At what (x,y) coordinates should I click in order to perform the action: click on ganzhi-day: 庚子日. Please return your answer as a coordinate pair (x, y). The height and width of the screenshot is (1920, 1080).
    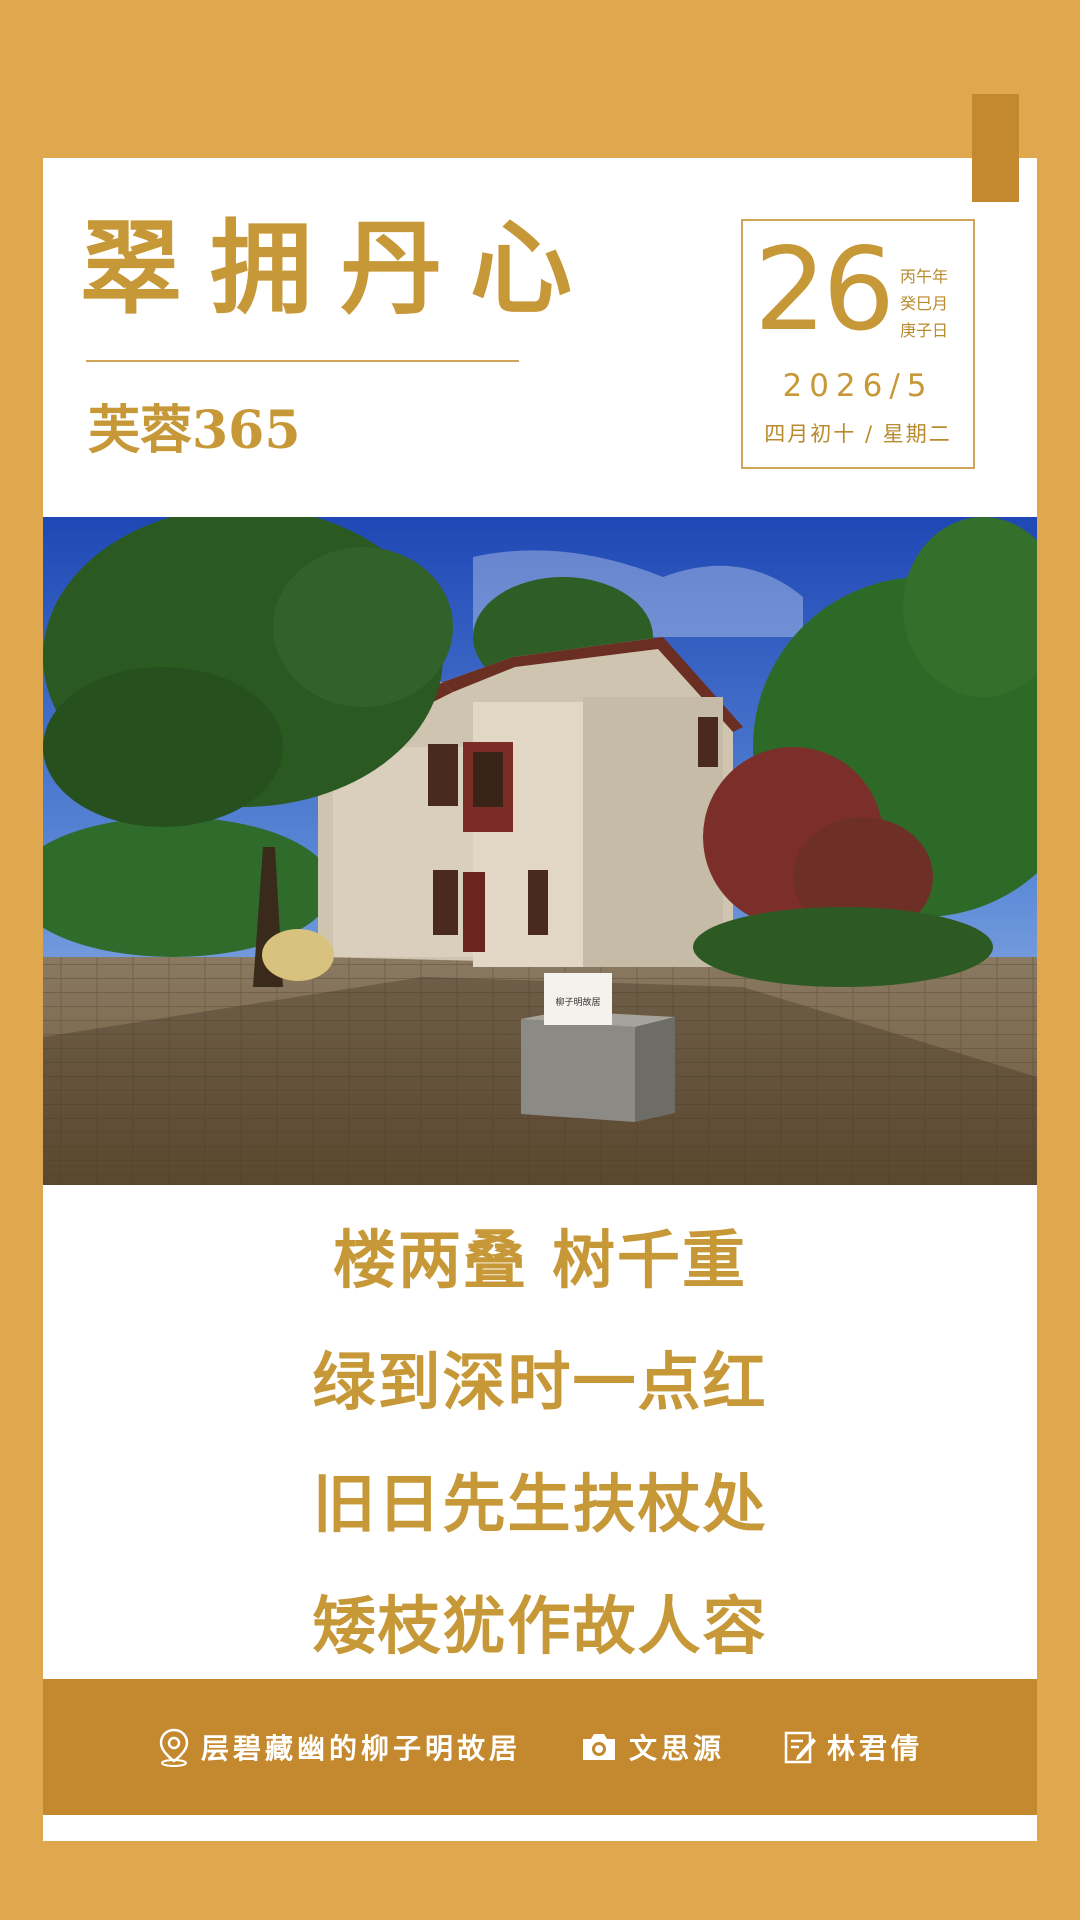
    Looking at the image, I should click on (924, 330).